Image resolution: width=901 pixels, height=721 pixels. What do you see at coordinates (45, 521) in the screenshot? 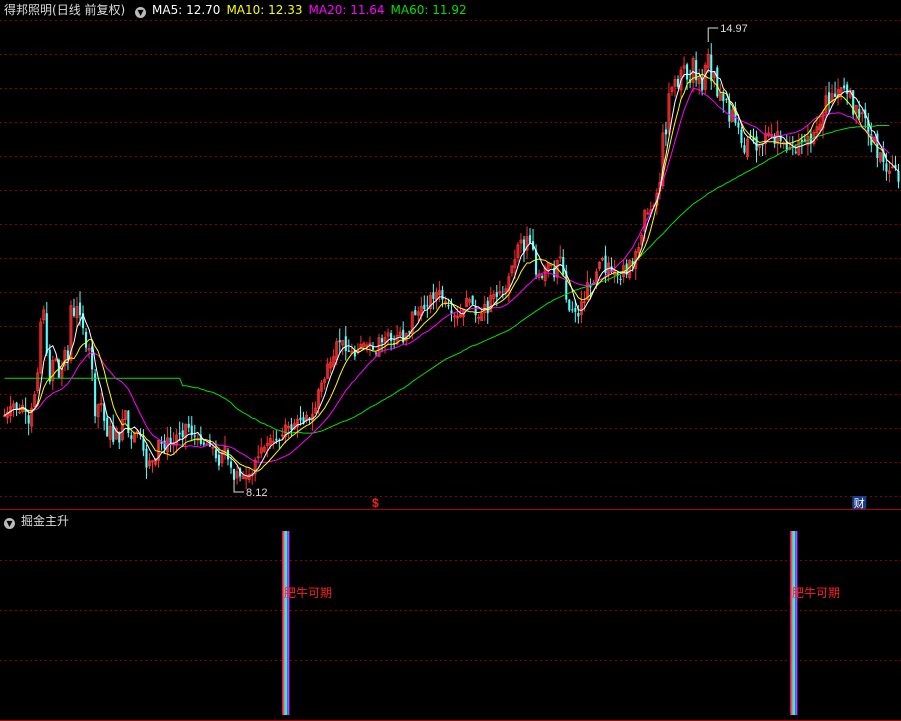
I see `indicator-name: 掘金主升` at bounding box center [45, 521].